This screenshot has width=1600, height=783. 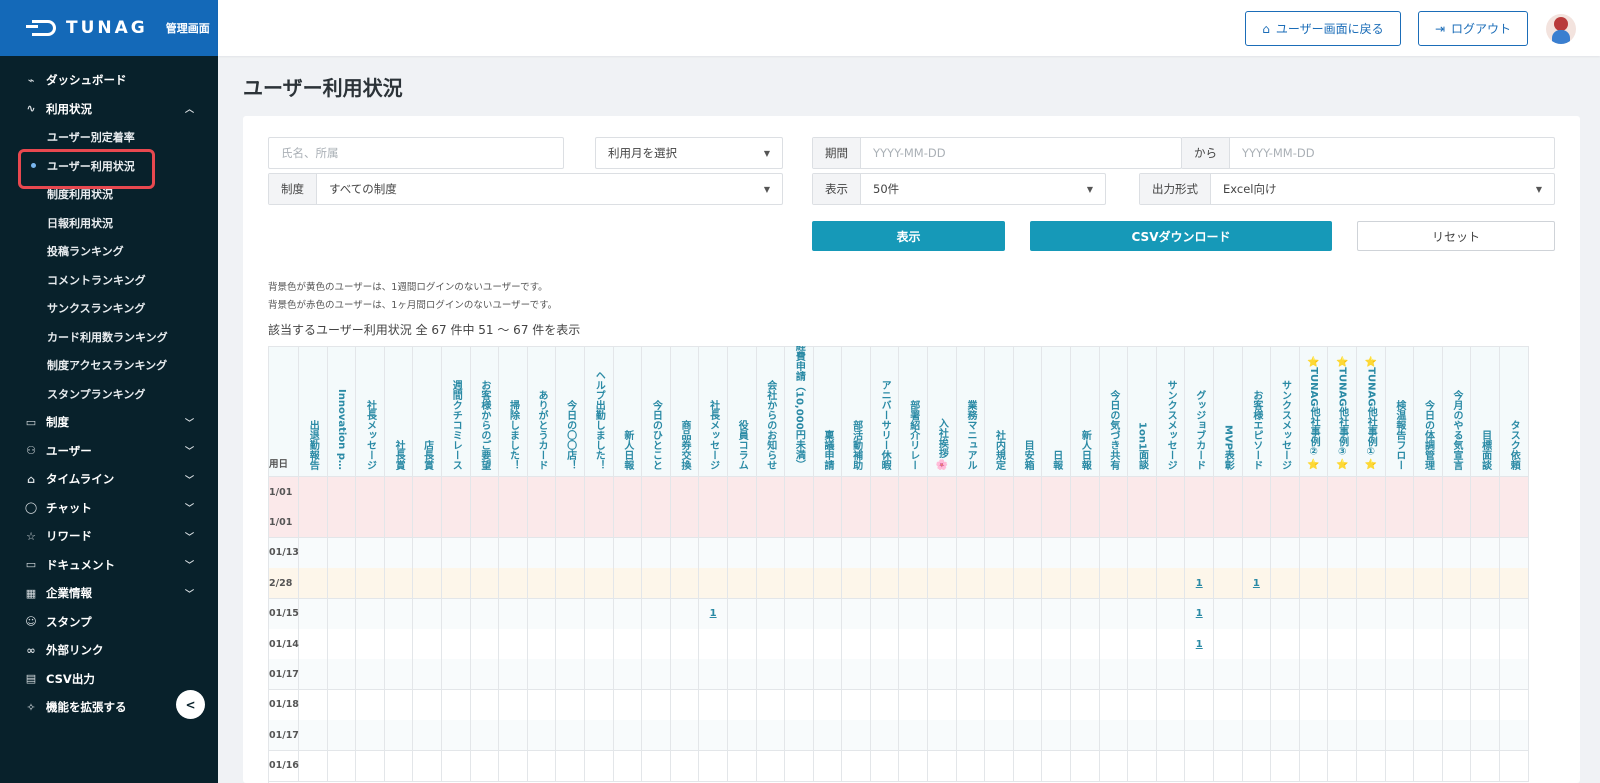 What do you see at coordinates (109, 28) in the screenshot?
I see `brand-header: TUNAG 管理画面` at bounding box center [109, 28].